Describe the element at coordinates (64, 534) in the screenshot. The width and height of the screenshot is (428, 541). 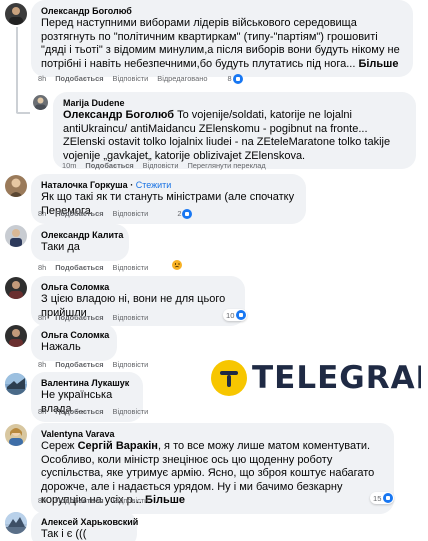
I see `comment-text: Так і є (((` at that location.